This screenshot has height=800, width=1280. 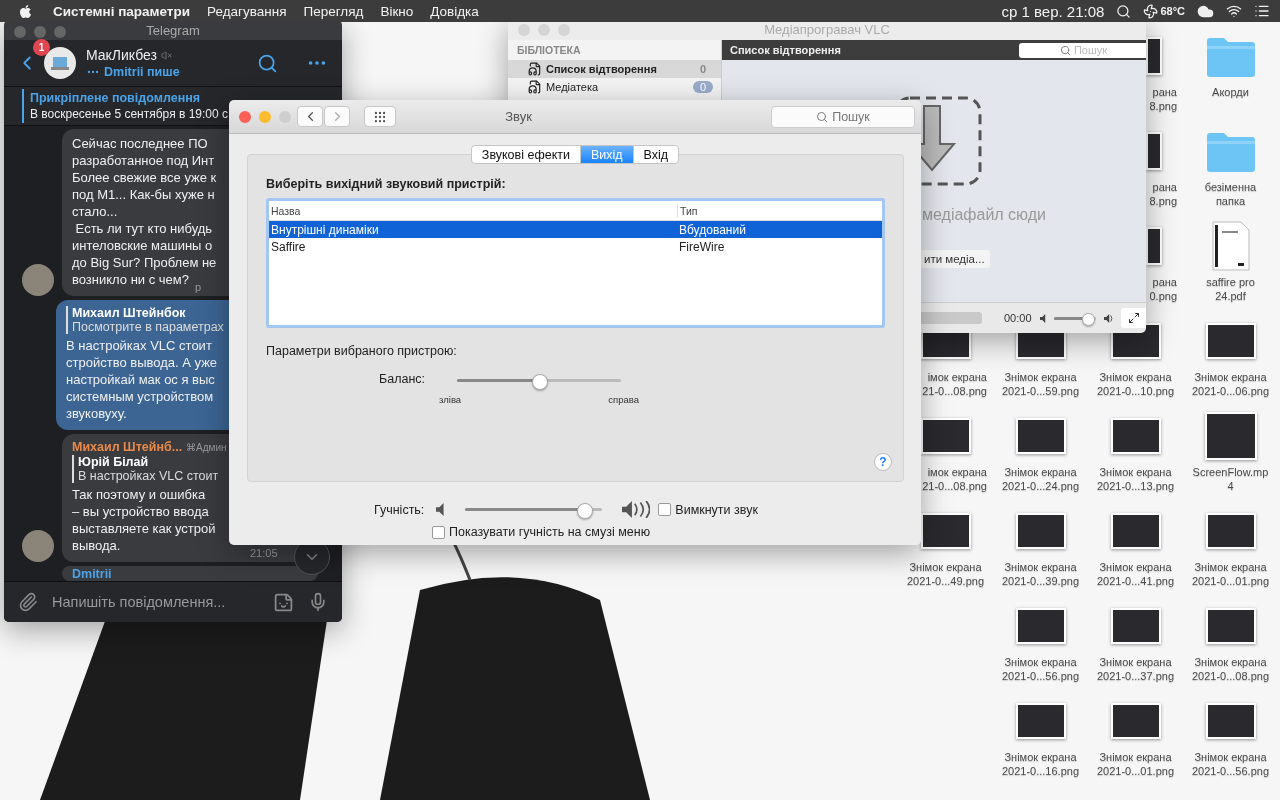 I want to click on file-name: Знімок екрана 2021-0...41.png, so click(x=1135, y=574).